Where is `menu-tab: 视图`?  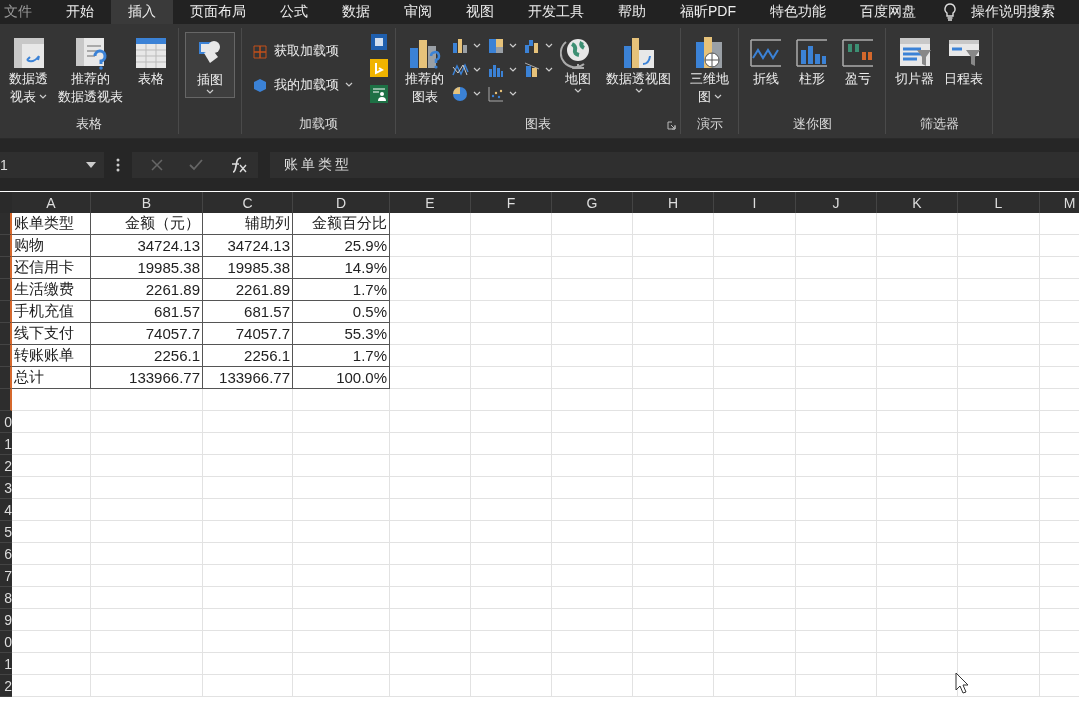
menu-tab: 视图 is located at coordinates (480, 12).